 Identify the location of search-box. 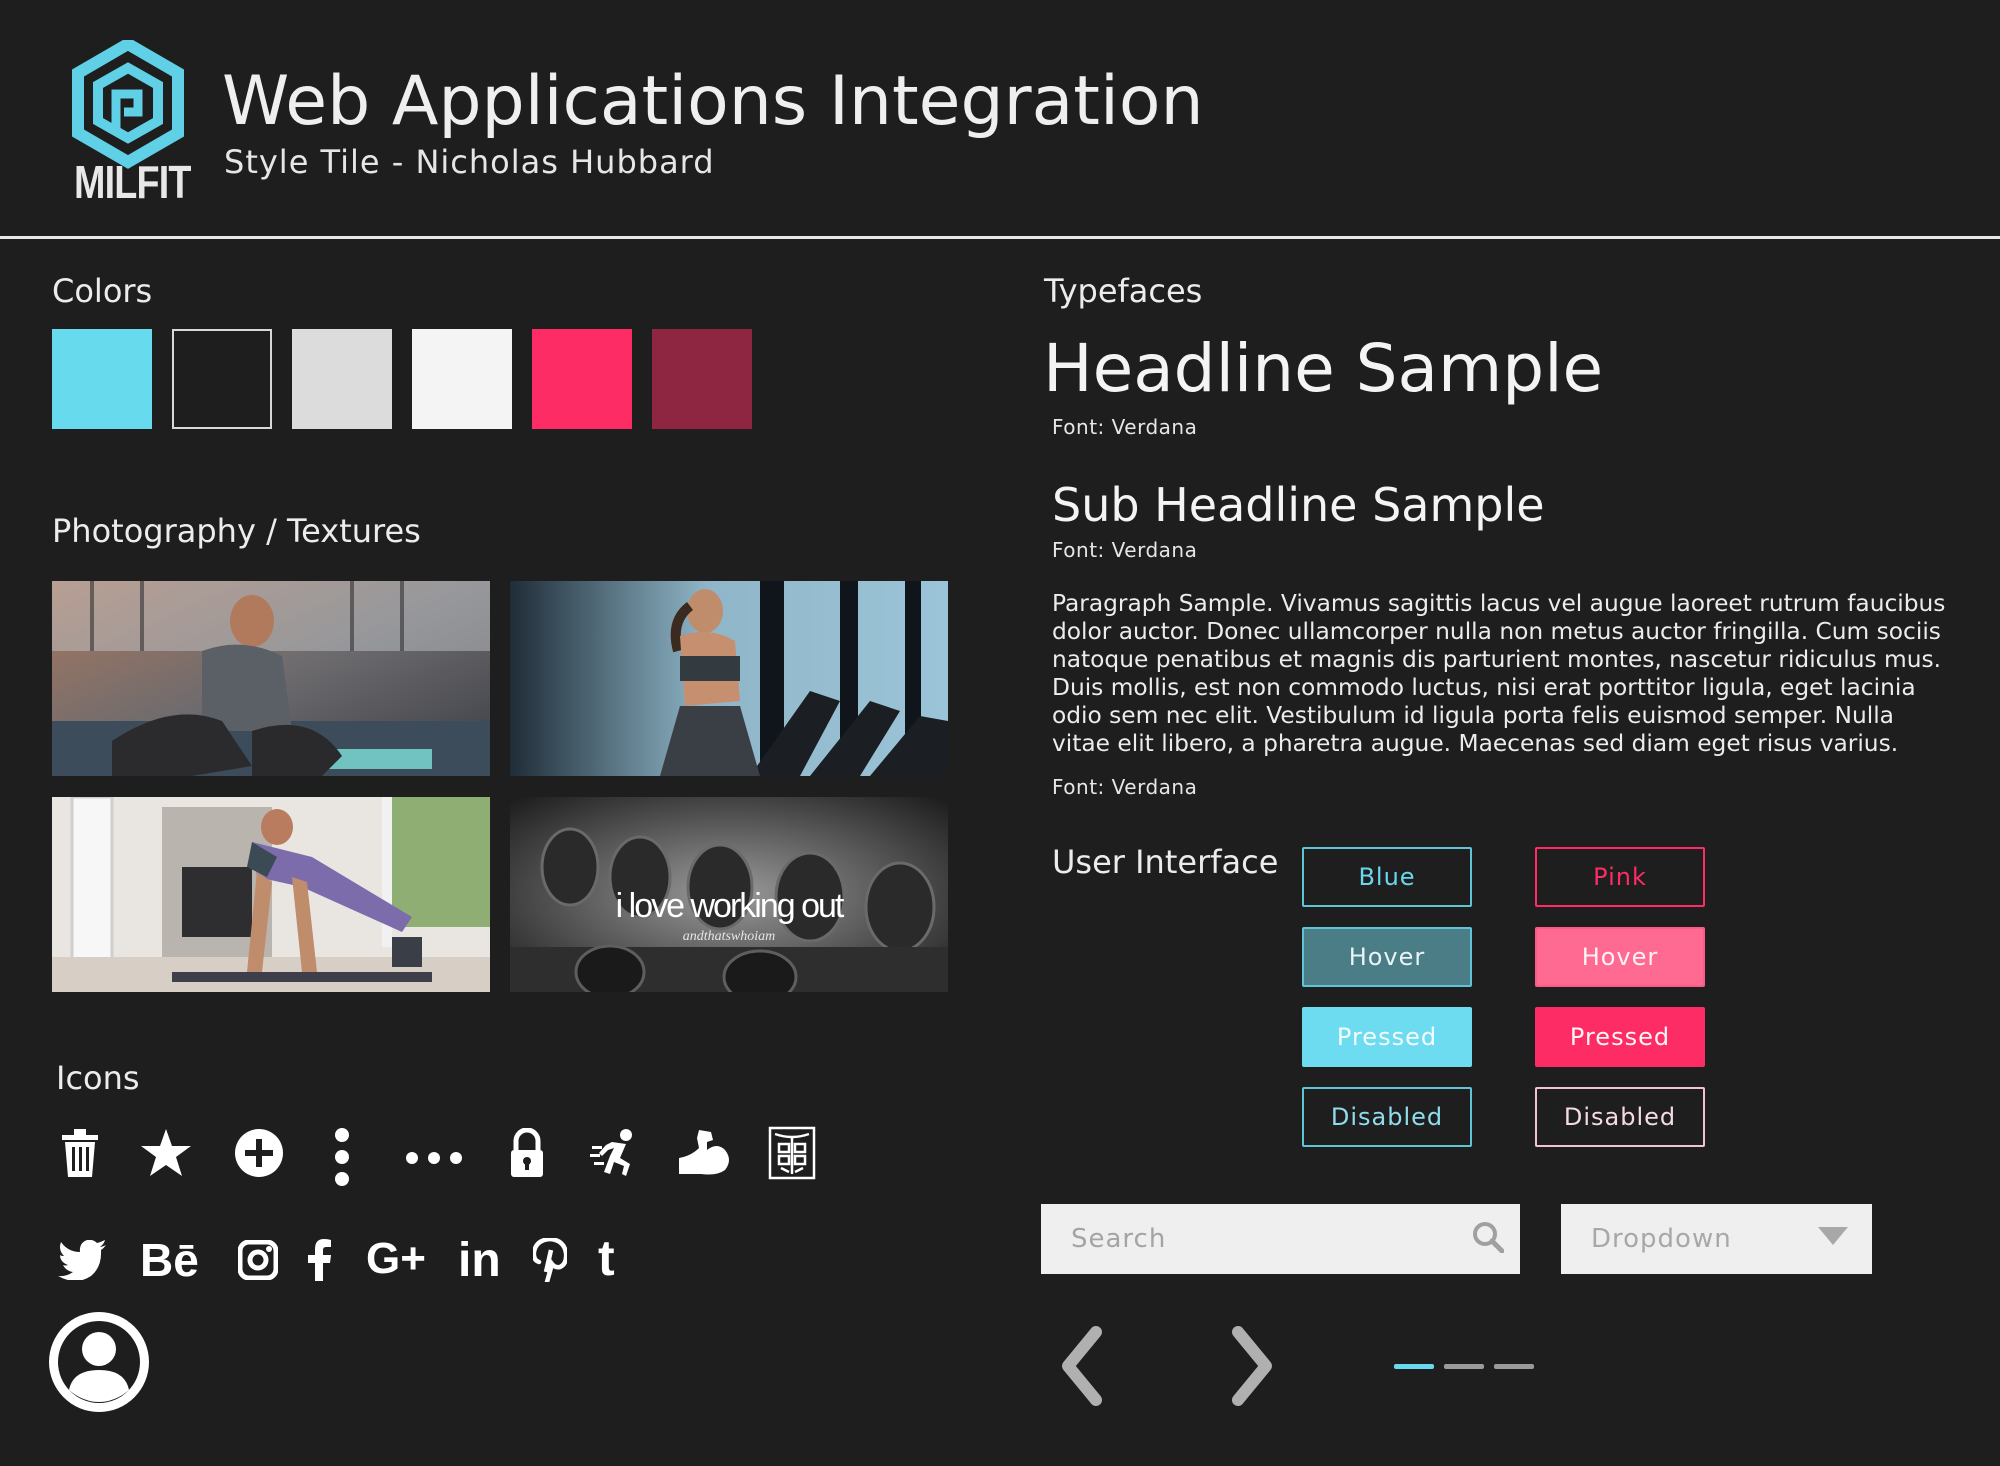
(1280, 1239).